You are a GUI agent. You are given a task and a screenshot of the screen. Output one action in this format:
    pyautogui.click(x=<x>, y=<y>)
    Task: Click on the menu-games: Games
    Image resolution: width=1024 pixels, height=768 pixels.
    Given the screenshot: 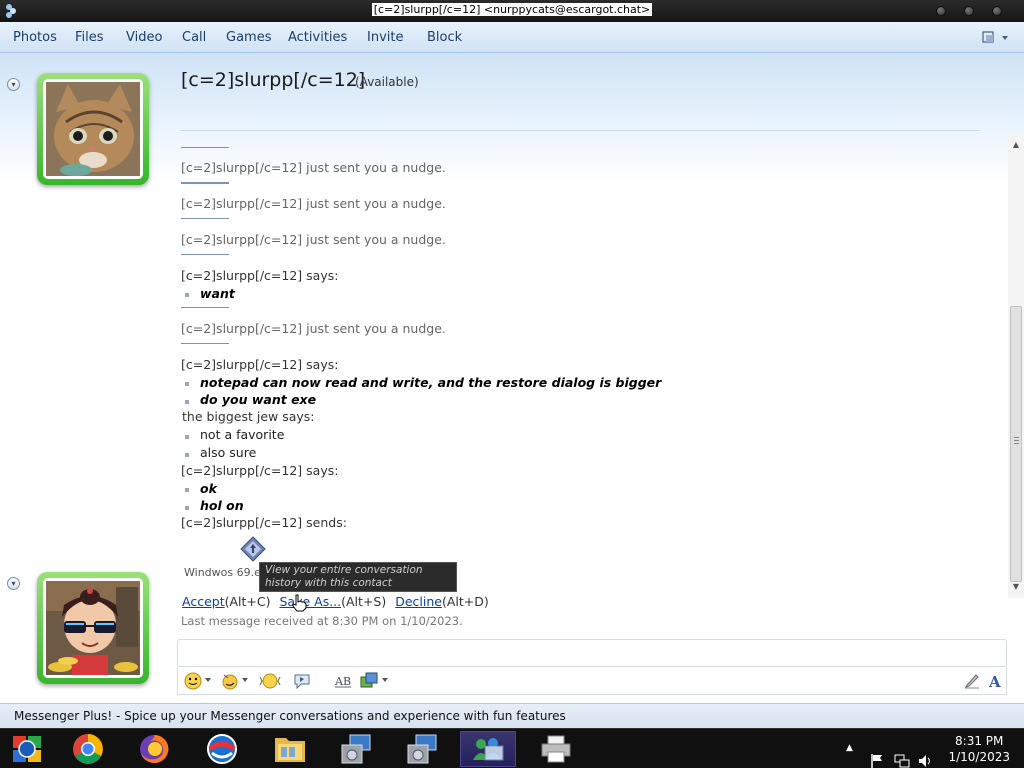 What is the action you would take?
    pyautogui.click(x=248, y=37)
    